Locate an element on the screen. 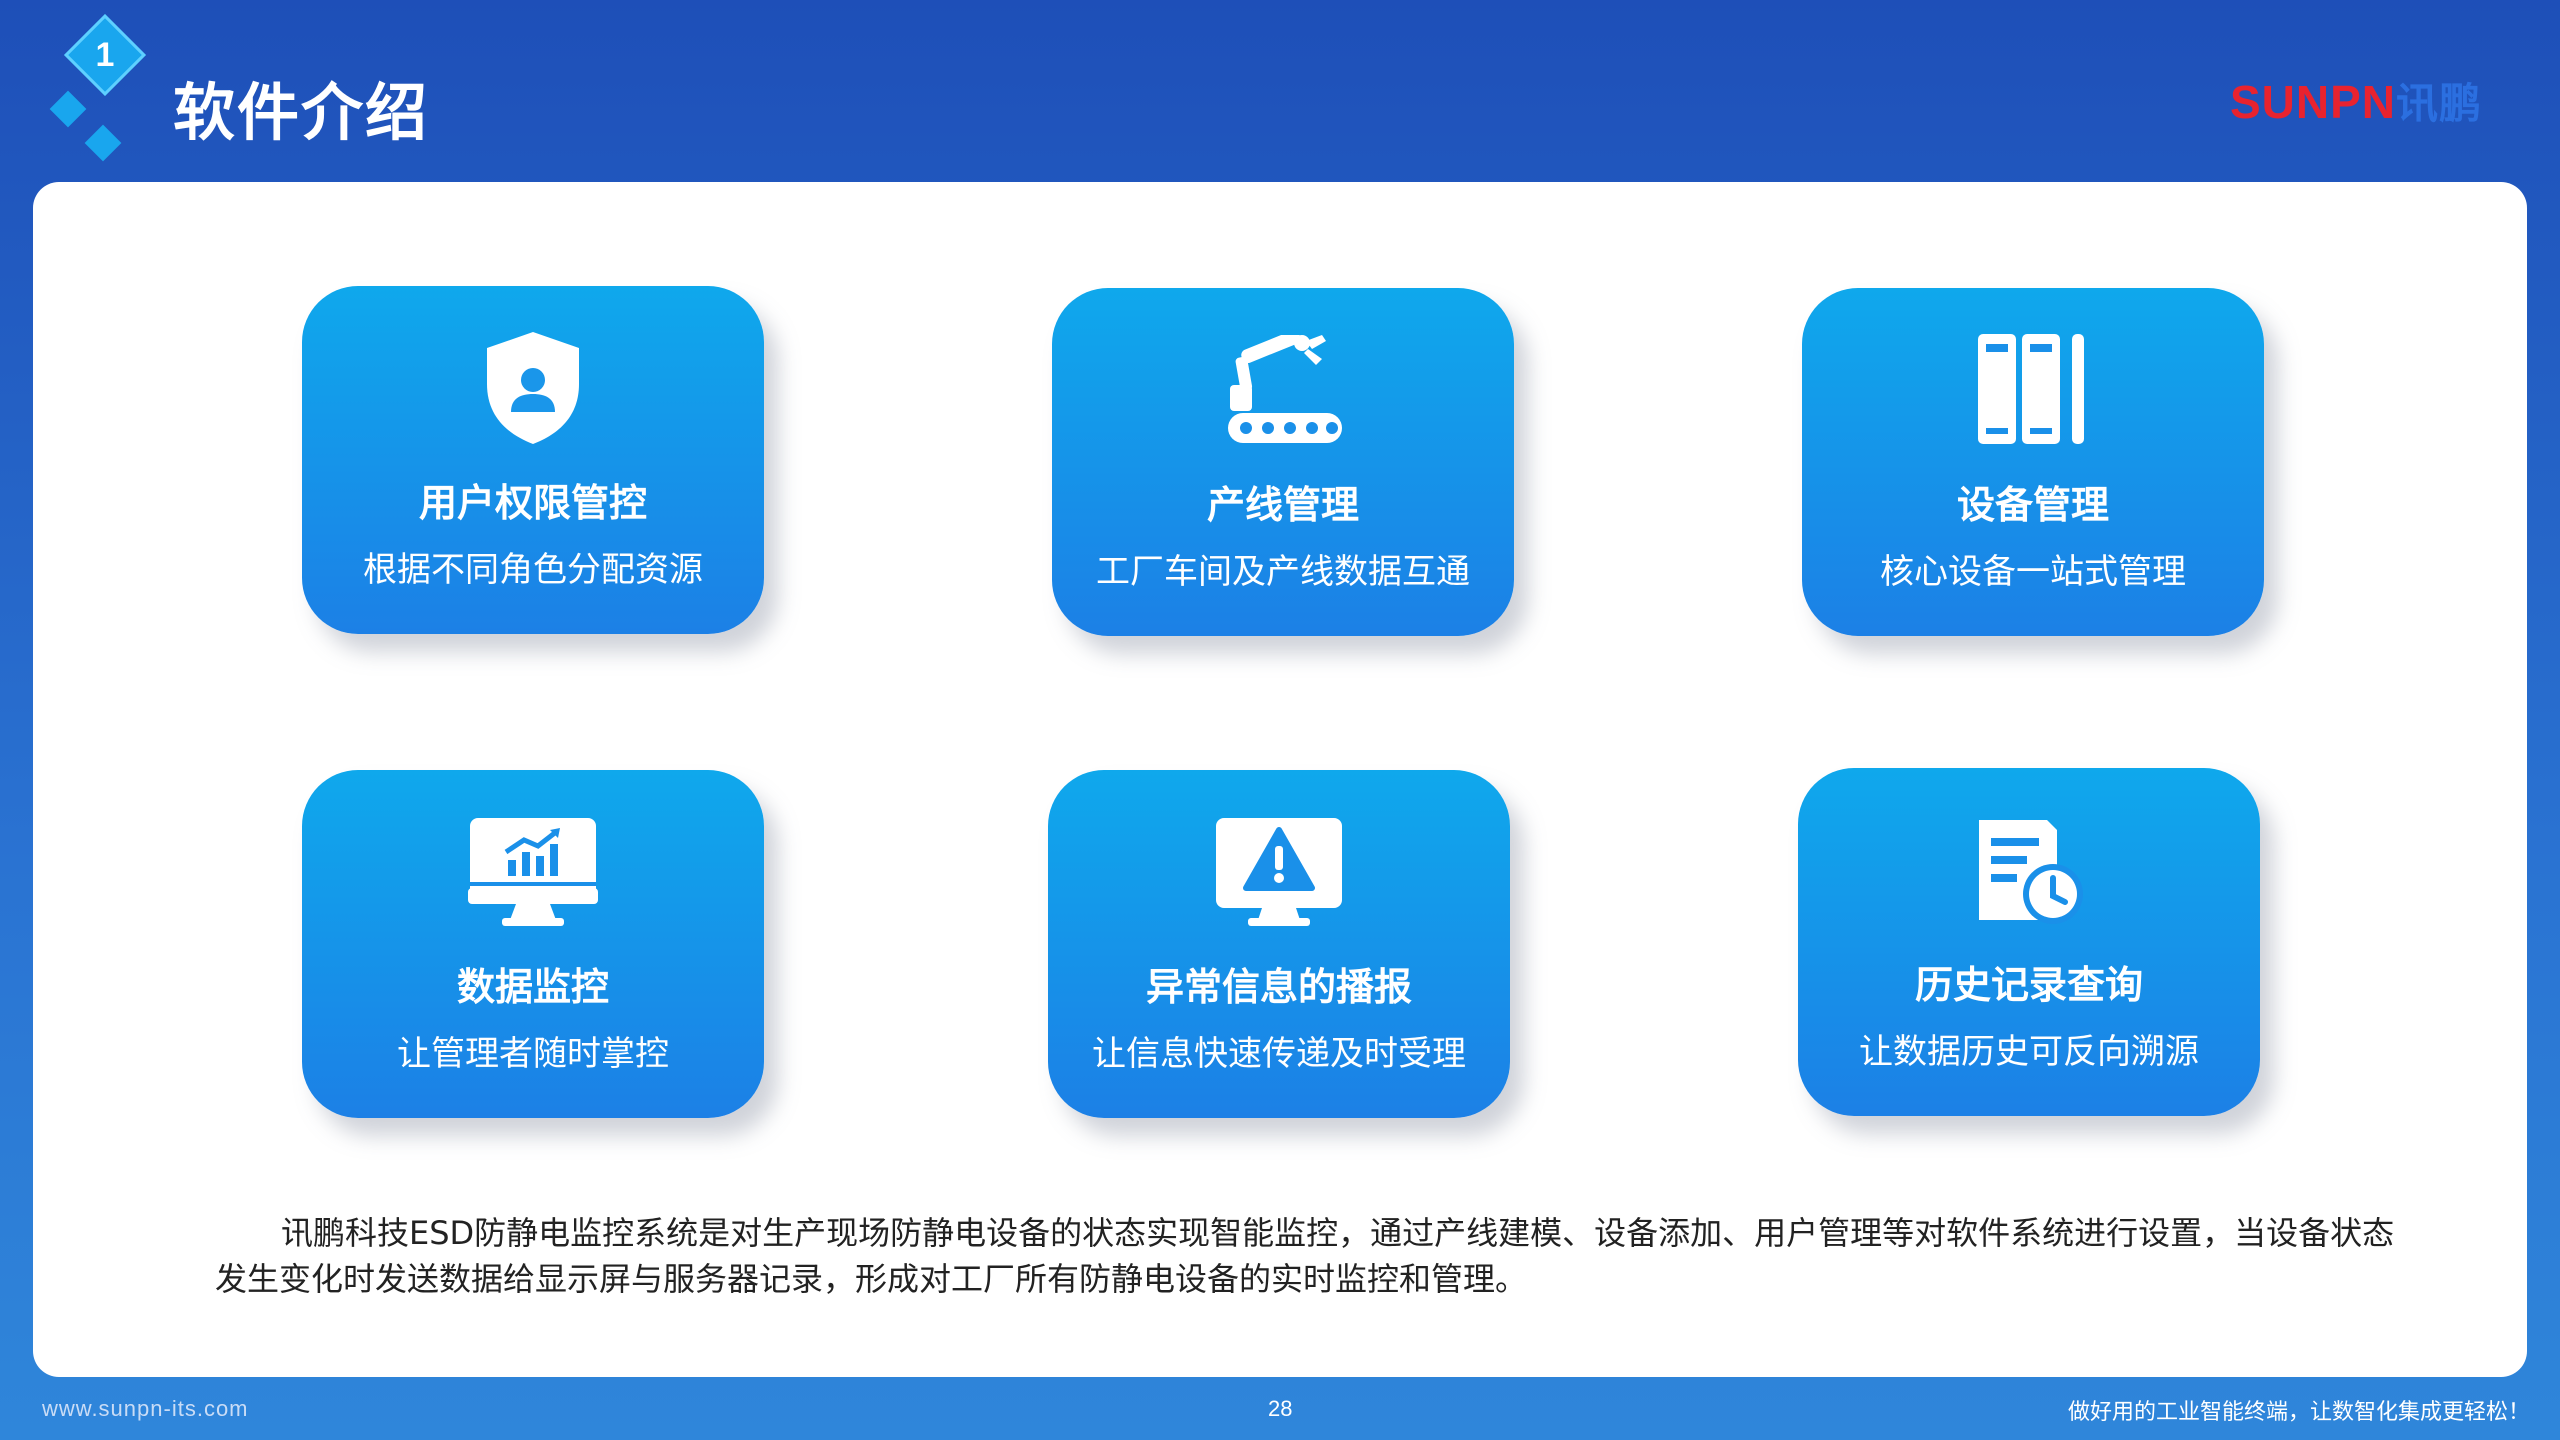 This screenshot has width=2560, height=1440. footer-slogan: 做好用的工业智能终端，让数智化集成更轻松！ is located at coordinates (2298, 1412).